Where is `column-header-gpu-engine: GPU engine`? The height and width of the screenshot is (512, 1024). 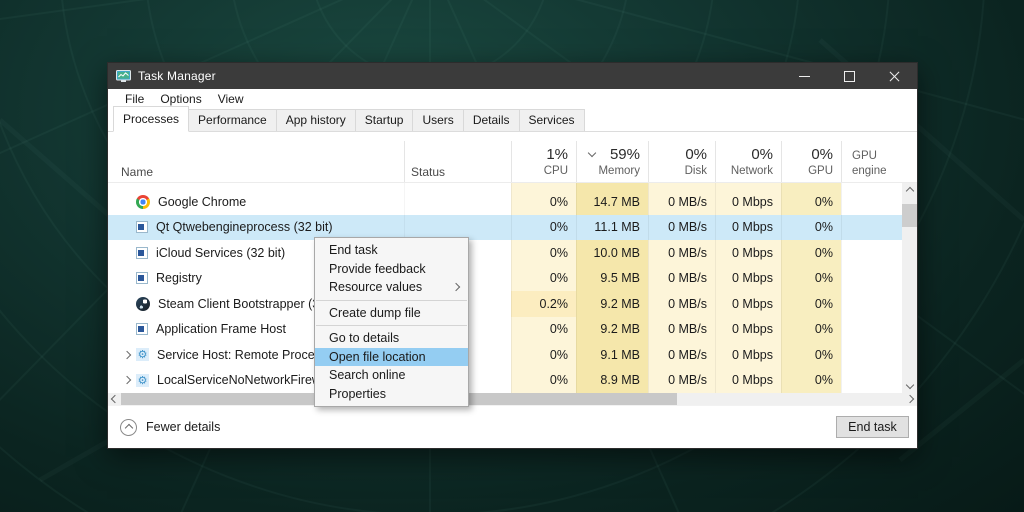
column-header-gpu-engine: GPU engine is located at coordinates (879, 161).